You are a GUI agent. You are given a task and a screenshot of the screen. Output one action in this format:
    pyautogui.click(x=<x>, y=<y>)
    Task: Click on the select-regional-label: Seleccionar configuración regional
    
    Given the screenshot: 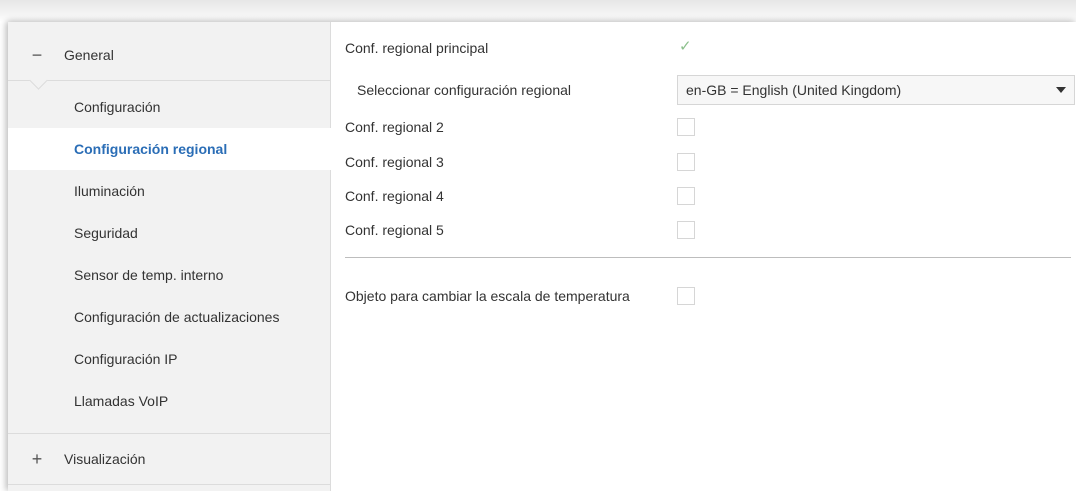 What is the action you would take?
    pyautogui.click(x=464, y=90)
    